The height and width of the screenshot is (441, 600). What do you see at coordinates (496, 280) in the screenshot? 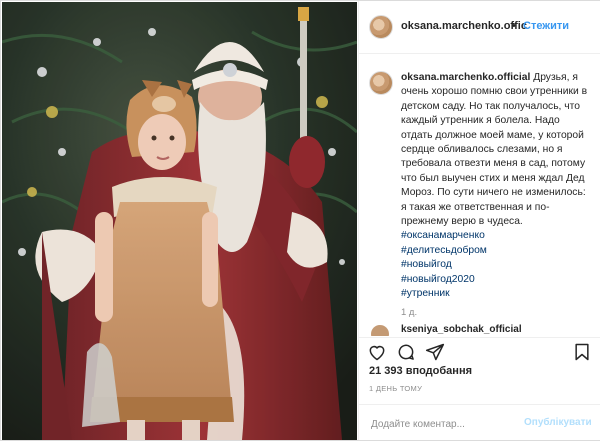
I see `hashtag-link: #новыйгод2020` at bounding box center [496, 280].